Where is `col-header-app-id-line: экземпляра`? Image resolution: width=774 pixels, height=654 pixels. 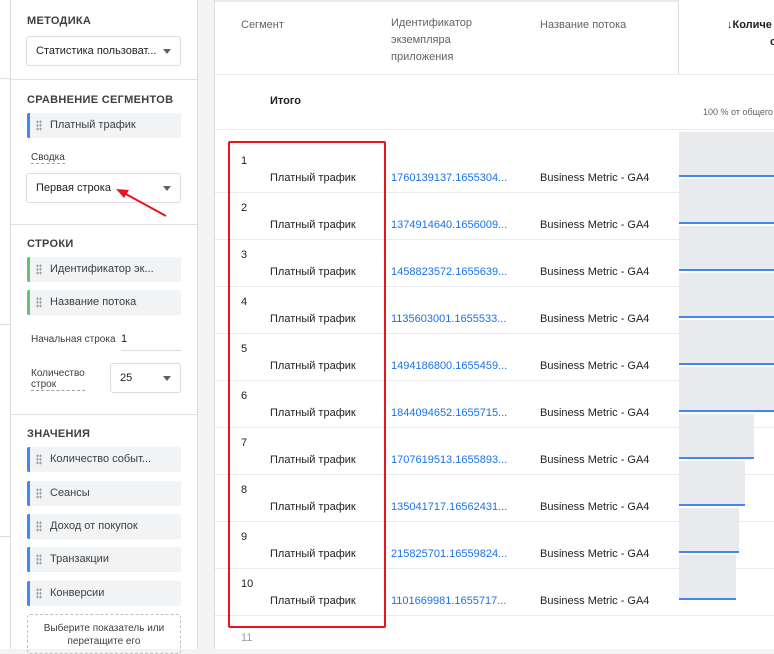
col-header-app-id-line: экземпляра is located at coordinates (421, 40).